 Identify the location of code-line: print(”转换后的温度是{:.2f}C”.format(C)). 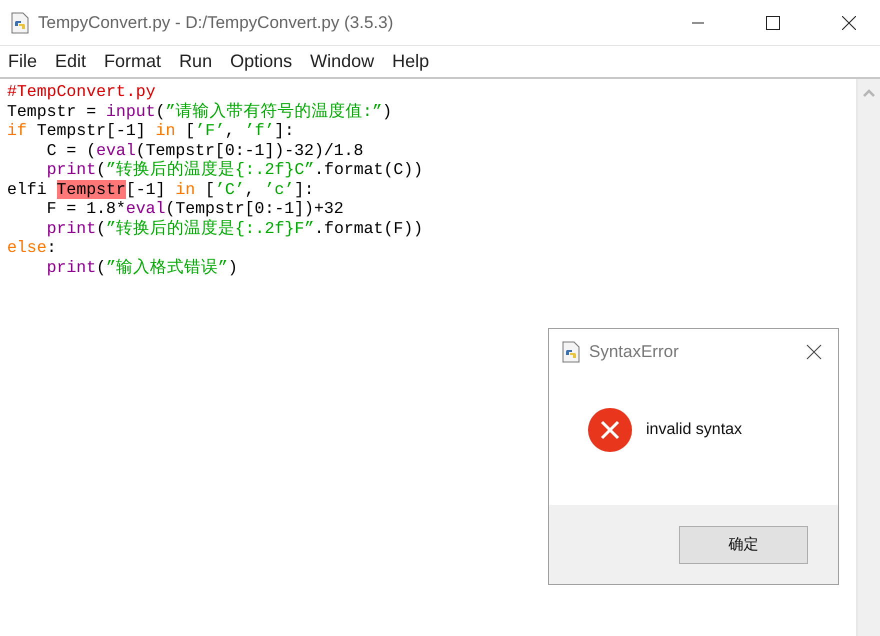
(235, 170).